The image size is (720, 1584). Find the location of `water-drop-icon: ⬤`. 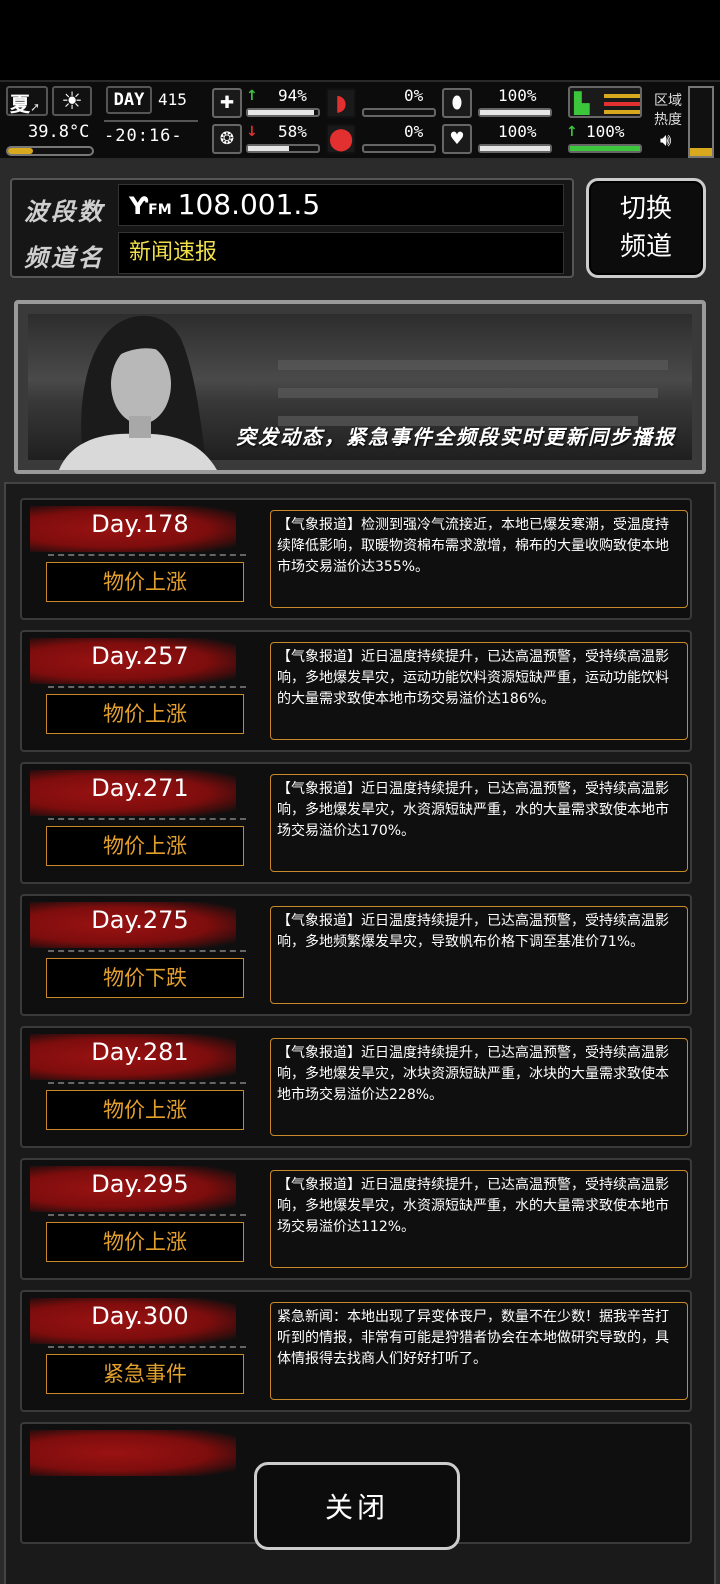

water-drop-icon: ⬤ is located at coordinates (341, 139).